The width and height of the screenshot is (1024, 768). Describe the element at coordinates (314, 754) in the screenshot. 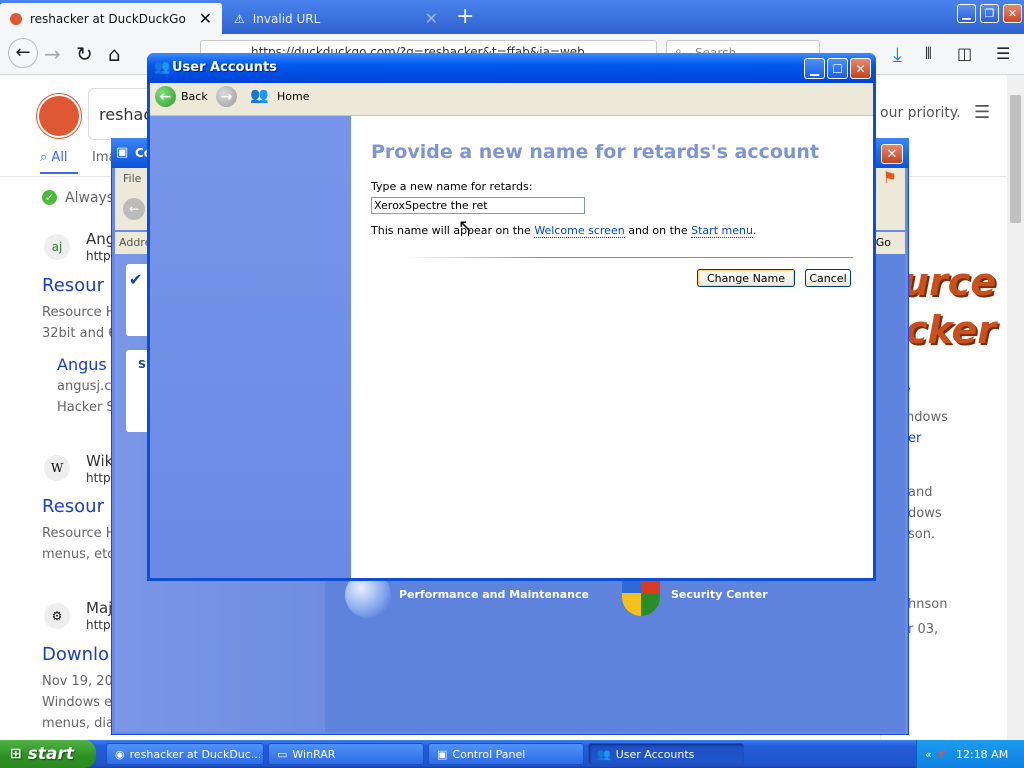

I see `task-label: WinRAR` at that location.